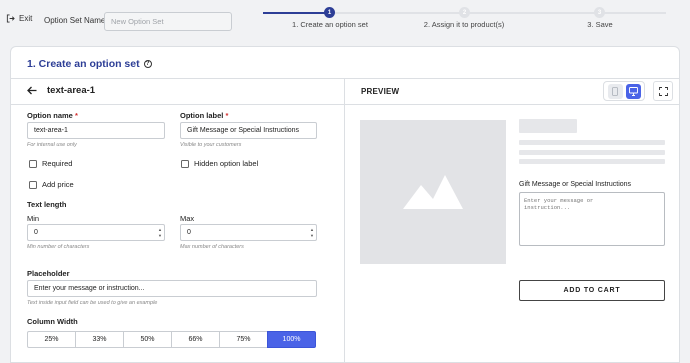 Image resolution: width=690 pixels, height=363 pixels. I want to click on stepper-track-line, so click(500, 13).